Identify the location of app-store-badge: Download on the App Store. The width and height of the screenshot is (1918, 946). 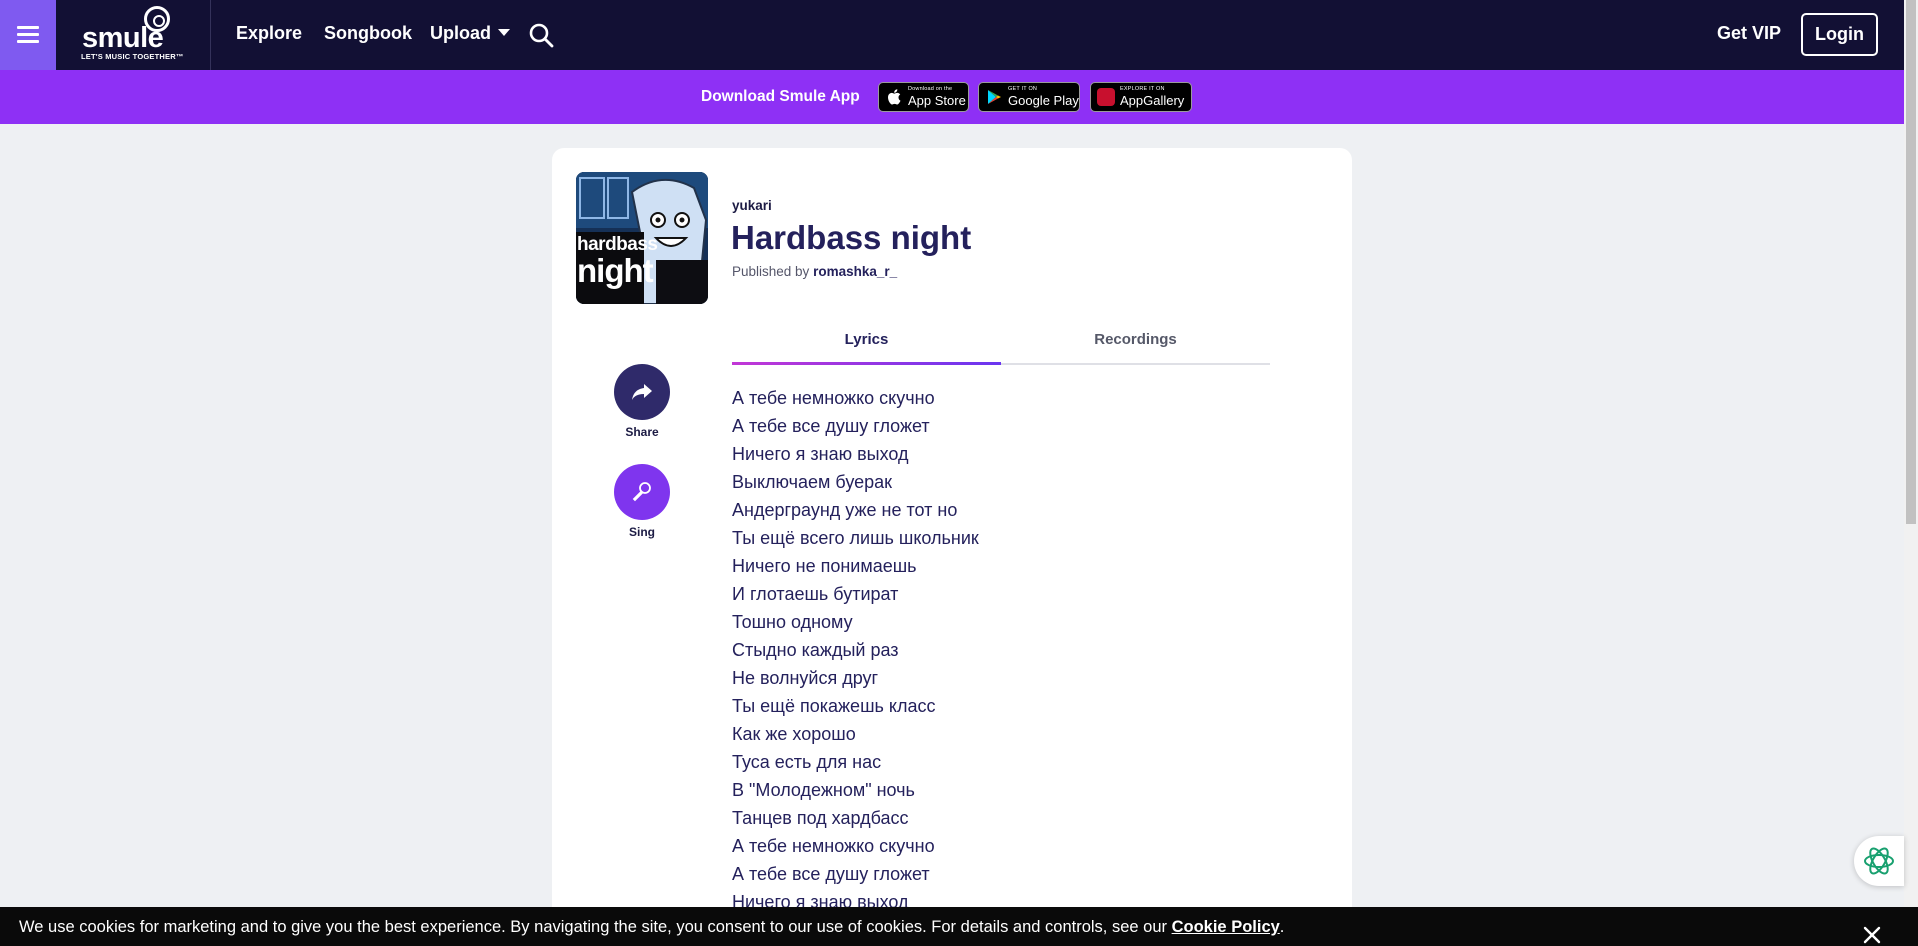
(923, 97).